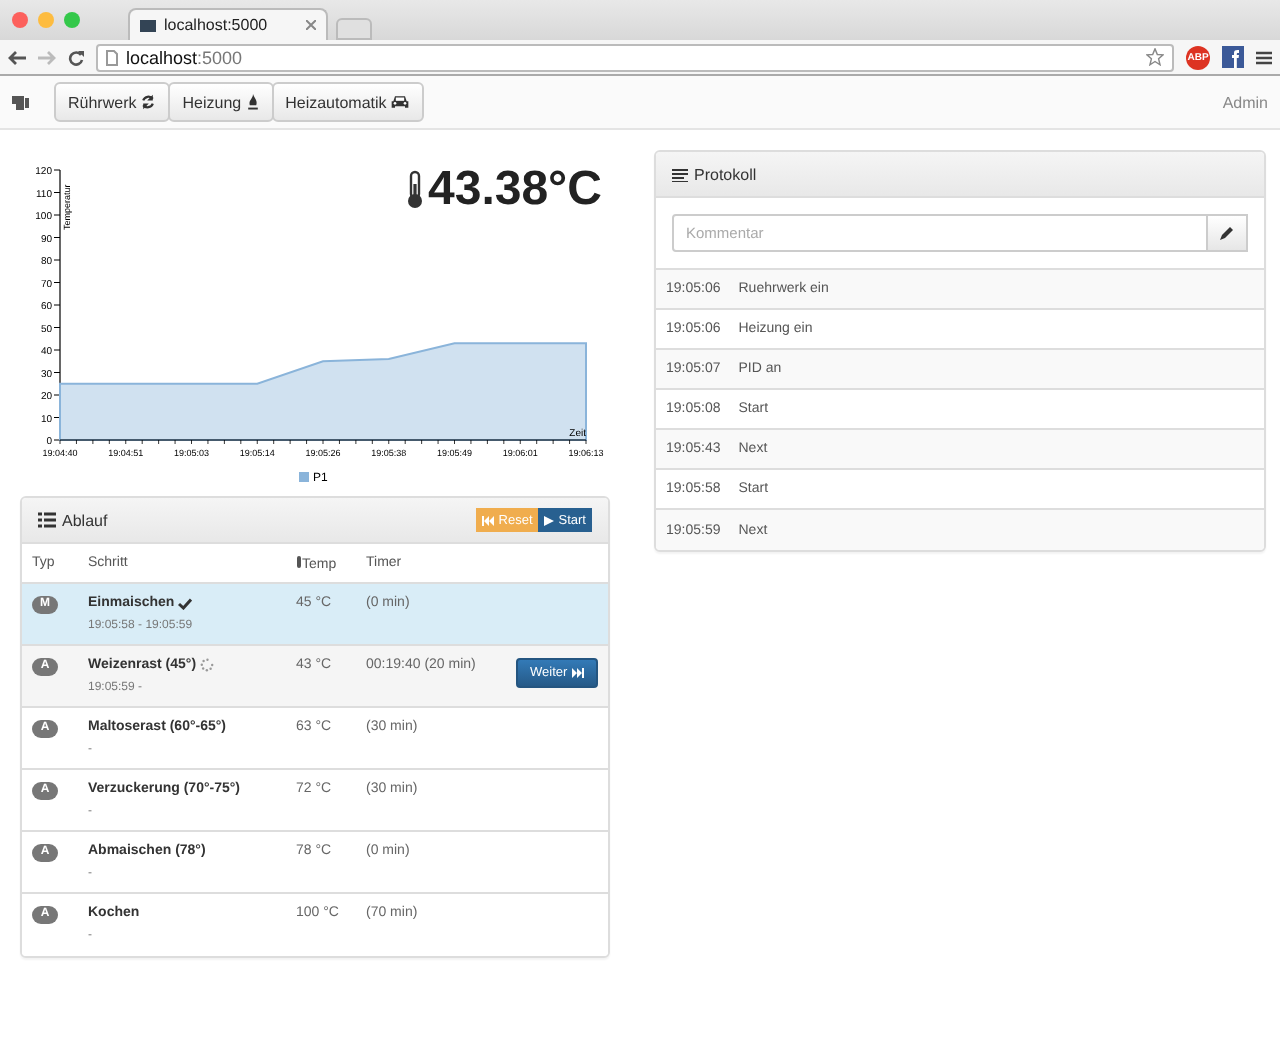  I want to click on pencil-icon, so click(1227, 233).